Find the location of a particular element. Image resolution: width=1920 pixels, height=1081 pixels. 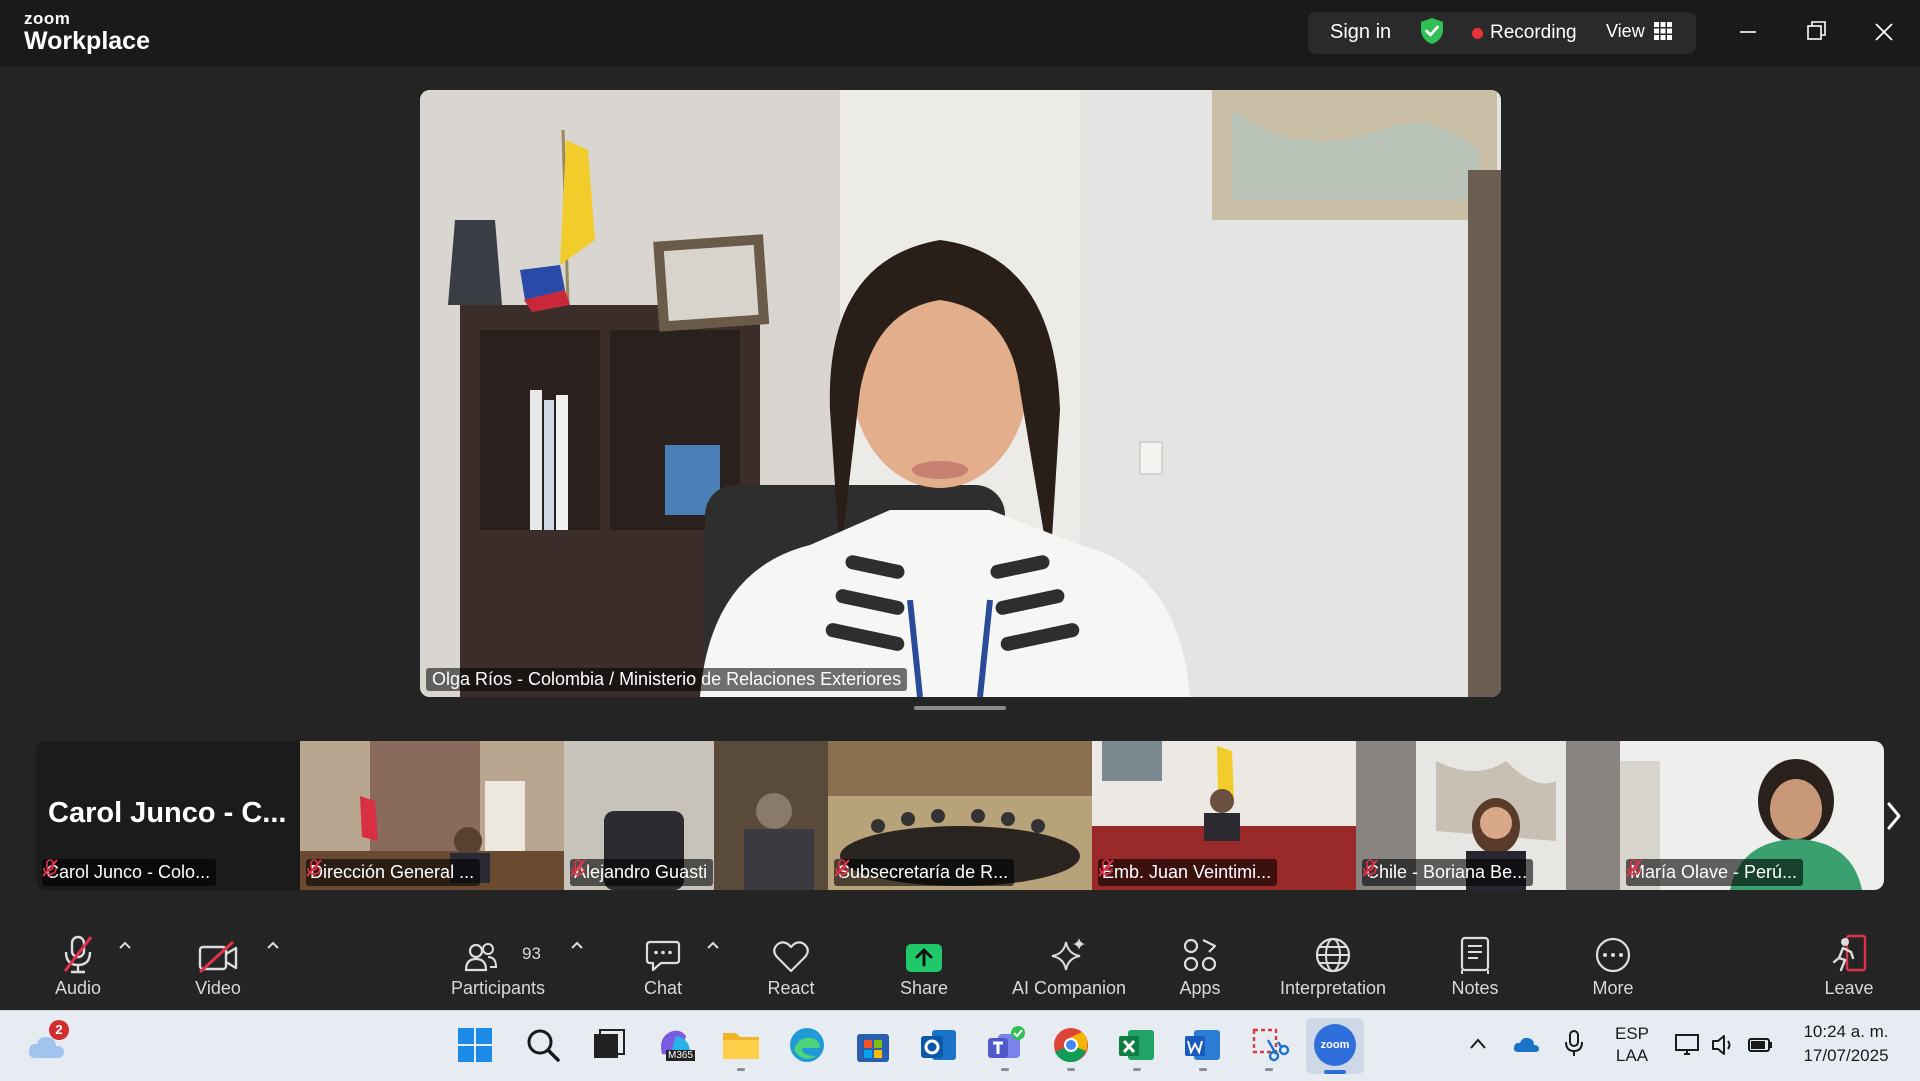

task-view-icon is located at coordinates (609, 1045).